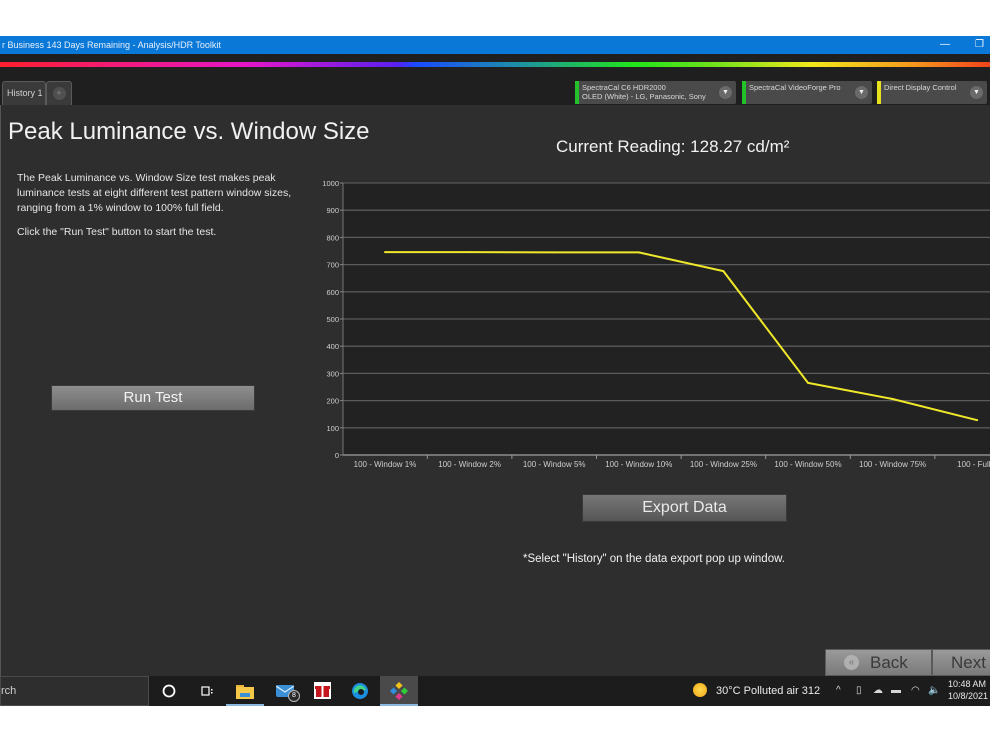  What do you see at coordinates (859, 691) in the screenshot?
I see `device-icon: ▯` at bounding box center [859, 691].